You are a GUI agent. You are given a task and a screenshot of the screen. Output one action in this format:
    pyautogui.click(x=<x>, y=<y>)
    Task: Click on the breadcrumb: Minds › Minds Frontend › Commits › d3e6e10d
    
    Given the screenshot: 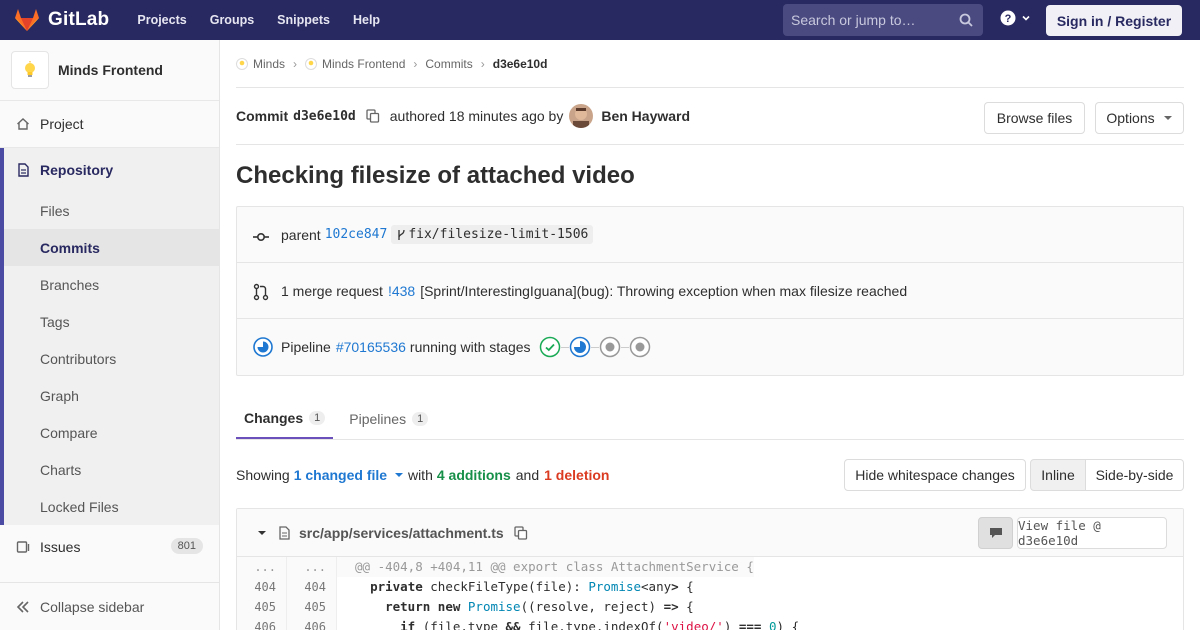 What is the action you would take?
    pyautogui.click(x=710, y=64)
    